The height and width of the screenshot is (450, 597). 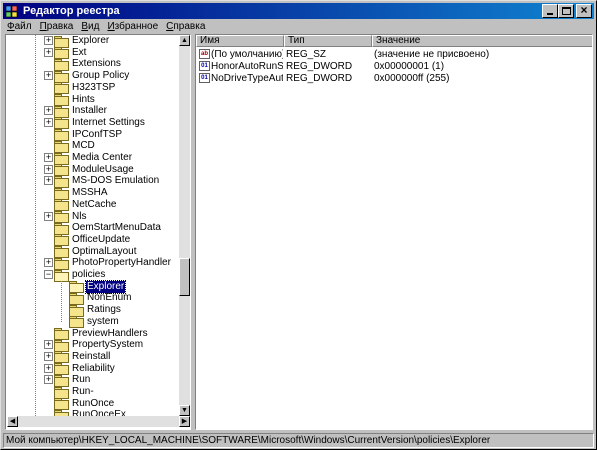 I want to click on tree-item: MSSHA, so click(x=81, y=193).